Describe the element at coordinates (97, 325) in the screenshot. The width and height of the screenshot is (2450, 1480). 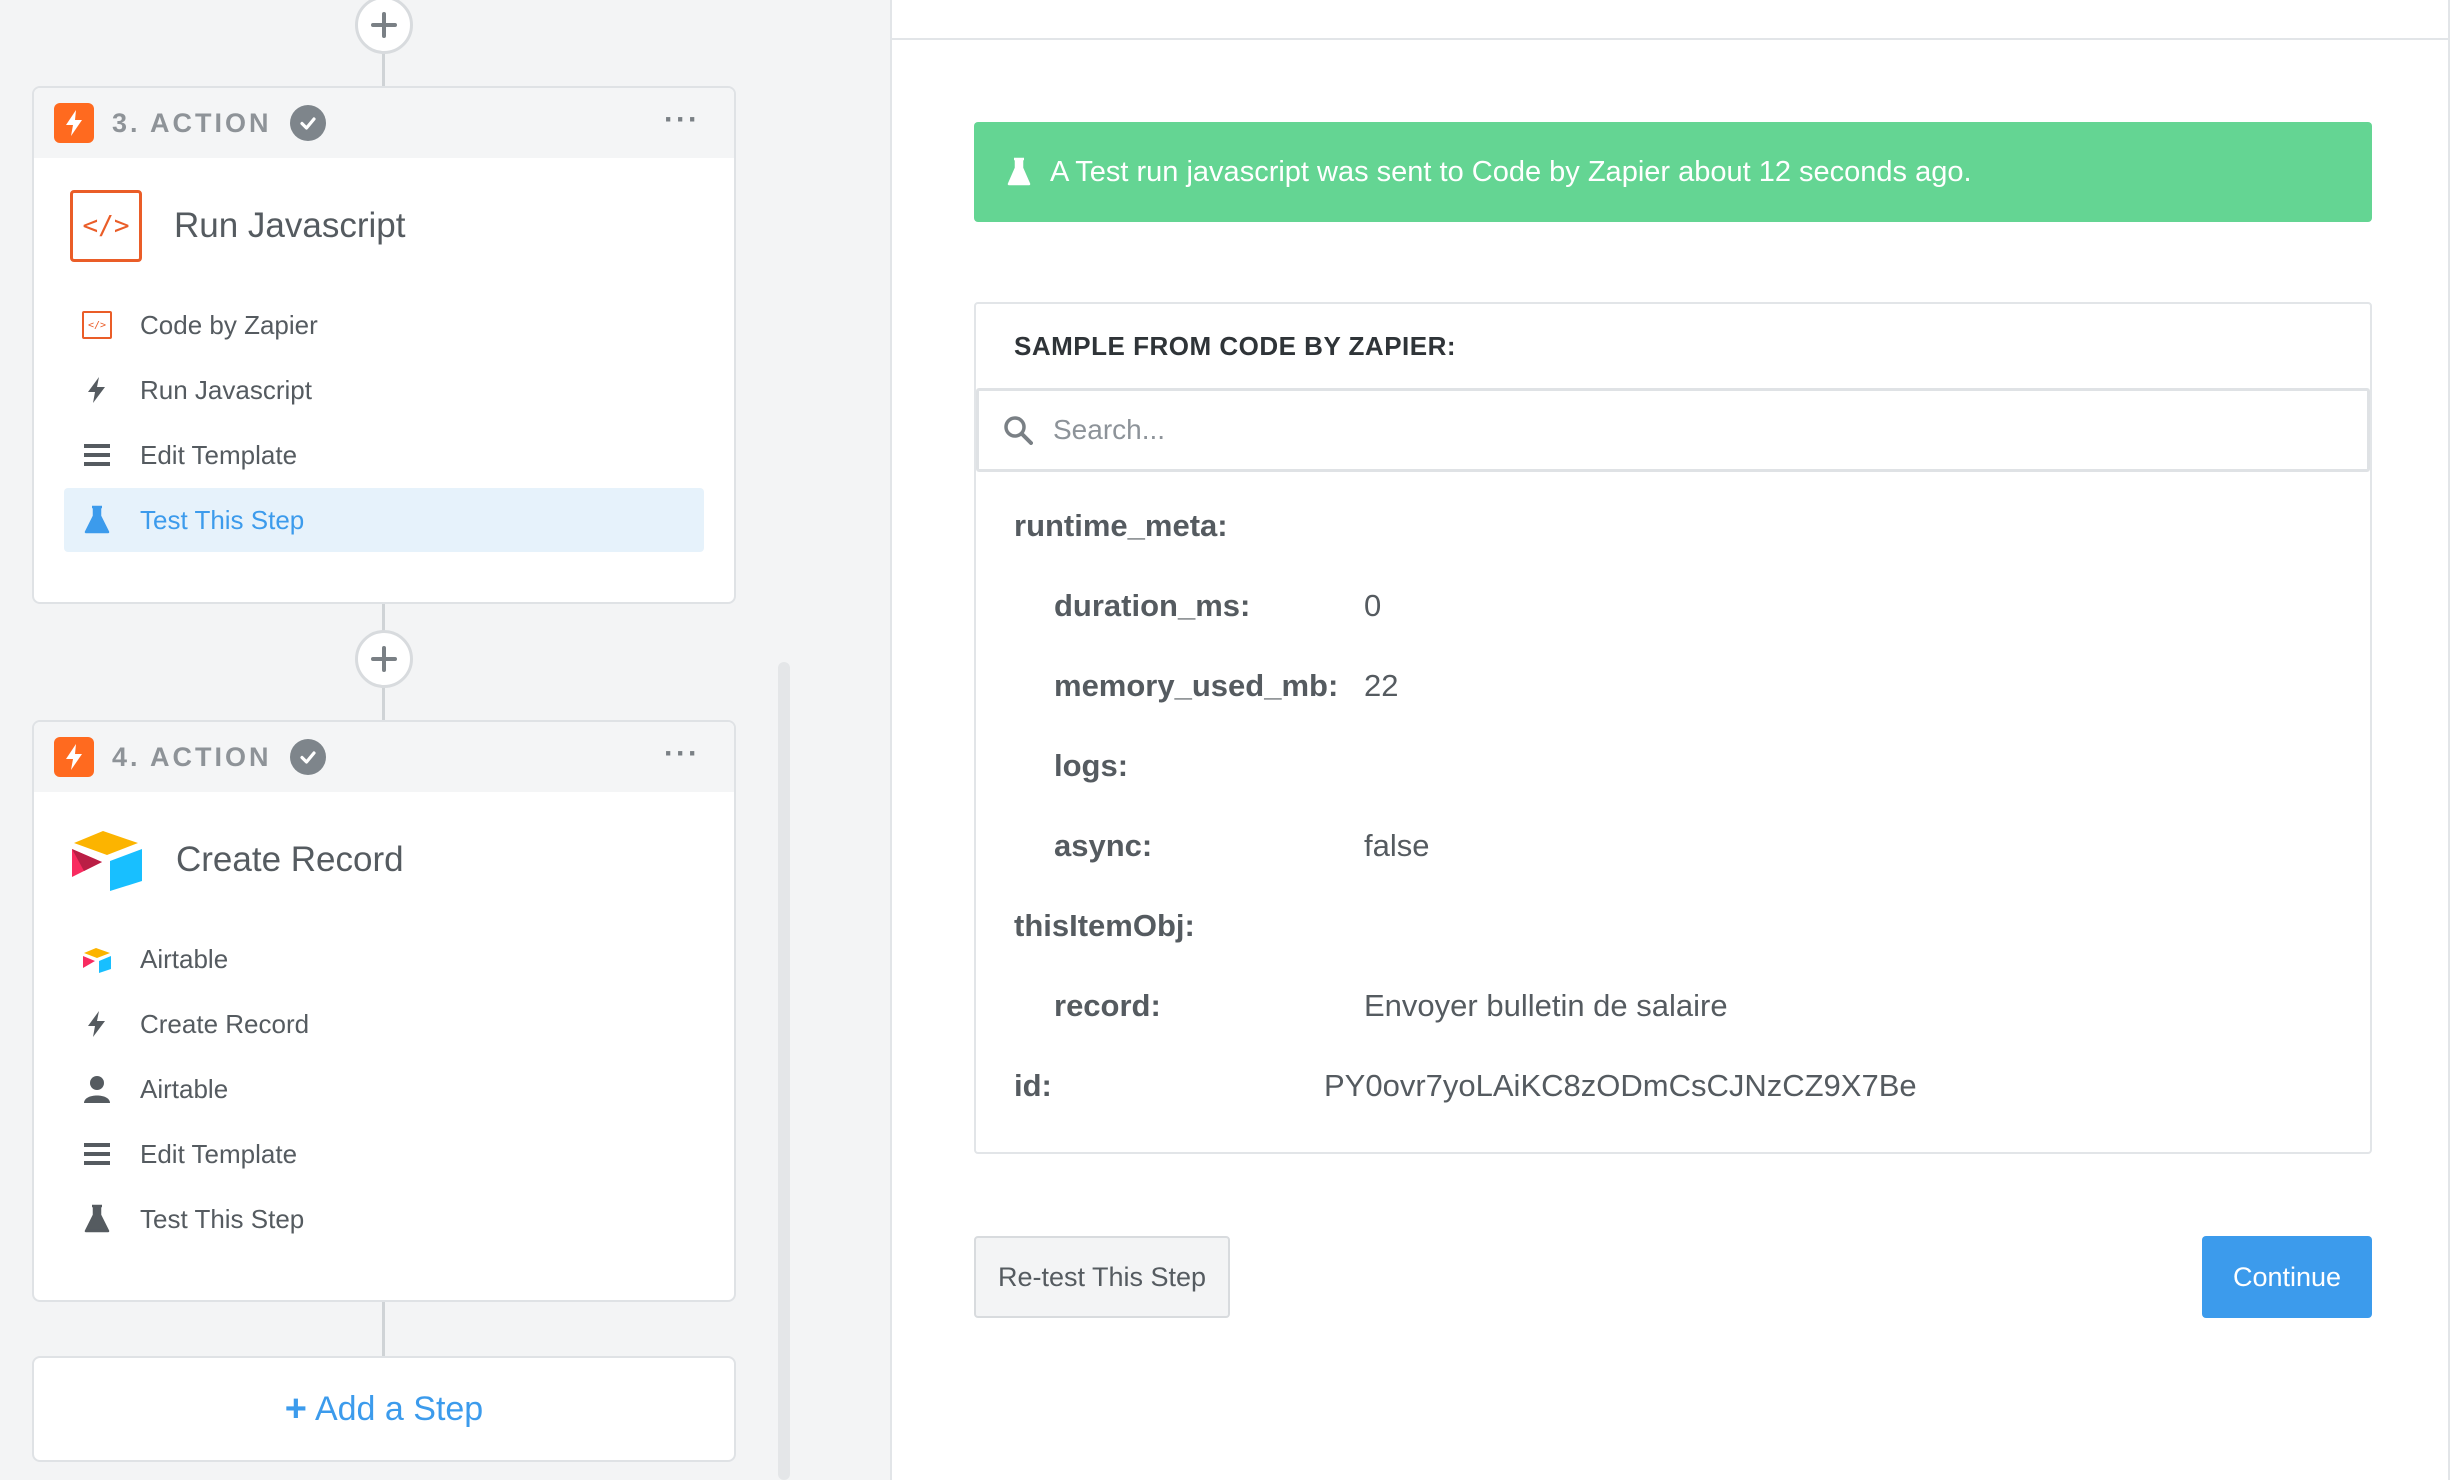
I see `code-icon: </>` at that location.